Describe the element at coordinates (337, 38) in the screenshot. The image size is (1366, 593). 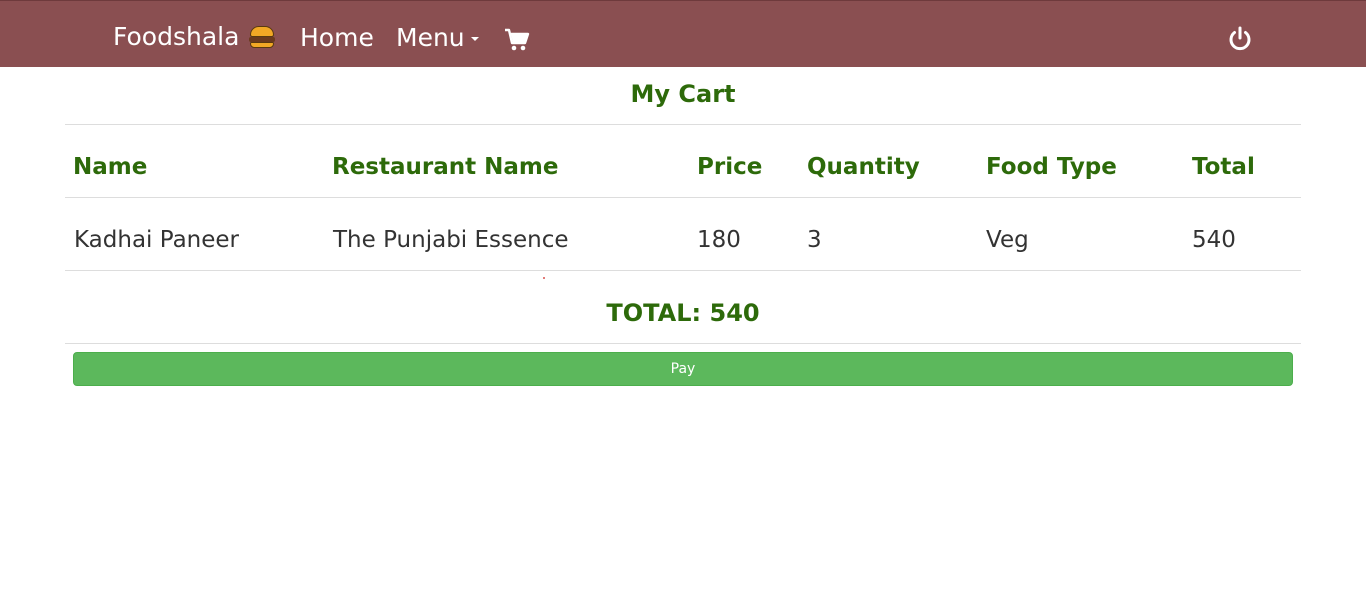
I see `nav-home-link: Home` at that location.